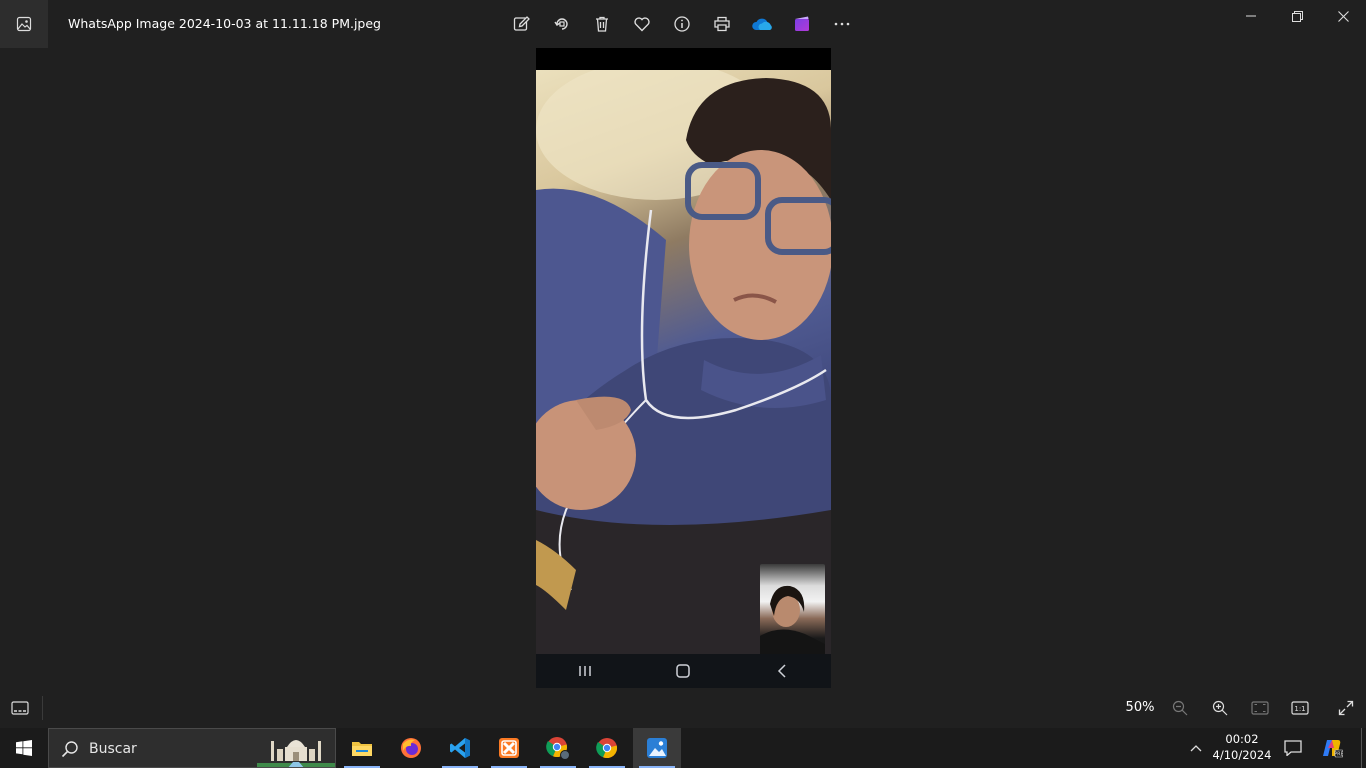 This screenshot has width=1366, height=768. Describe the element at coordinates (1242, 747) in the screenshot. I see `system-clock: 00:02 4/10/2024` at that location.